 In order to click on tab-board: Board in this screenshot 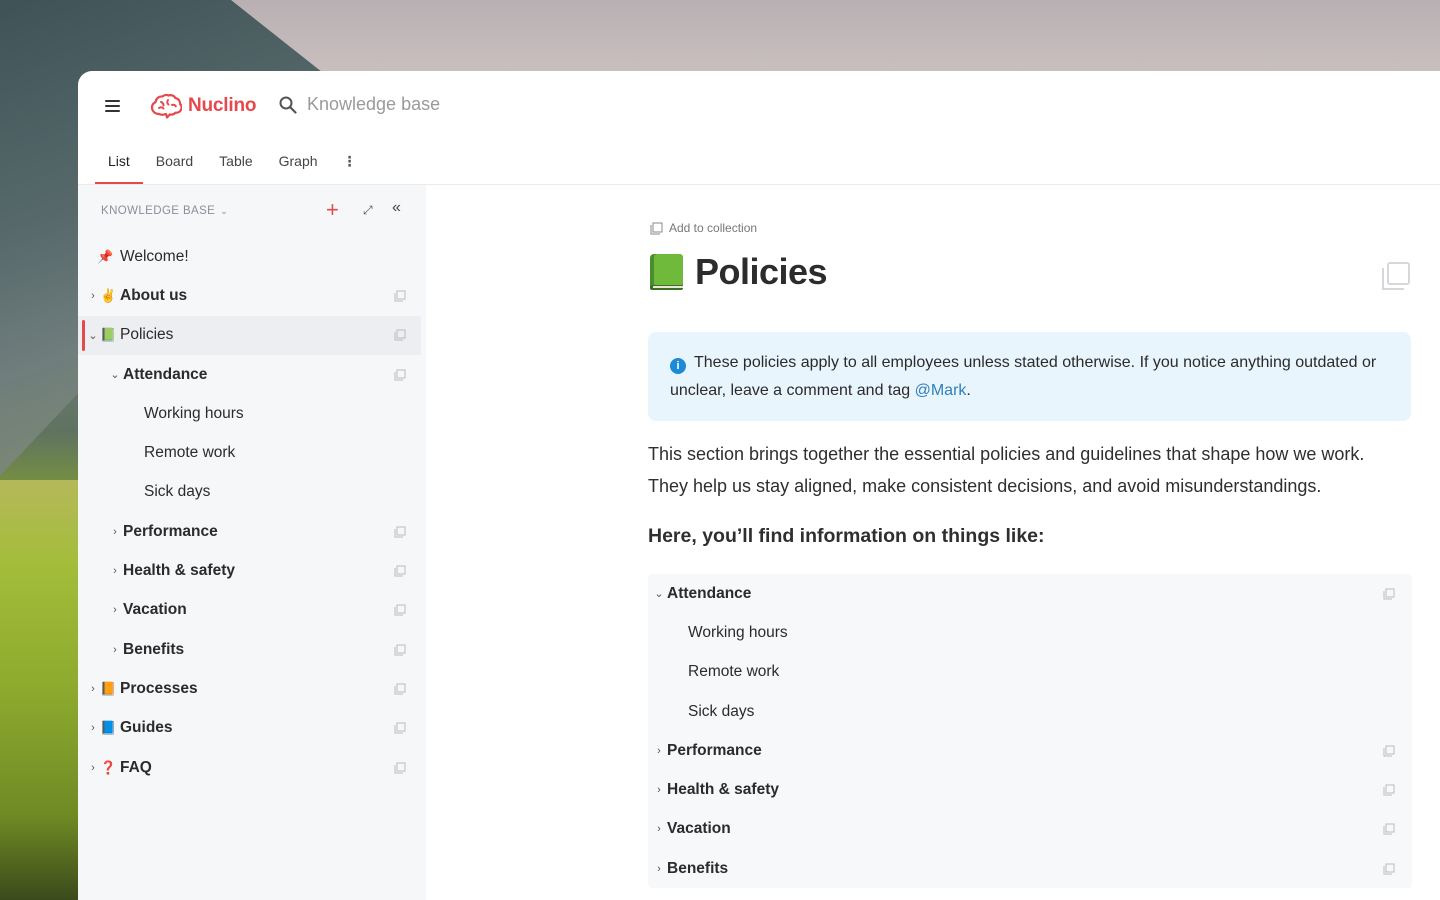, I will do `click(174, 166)`.